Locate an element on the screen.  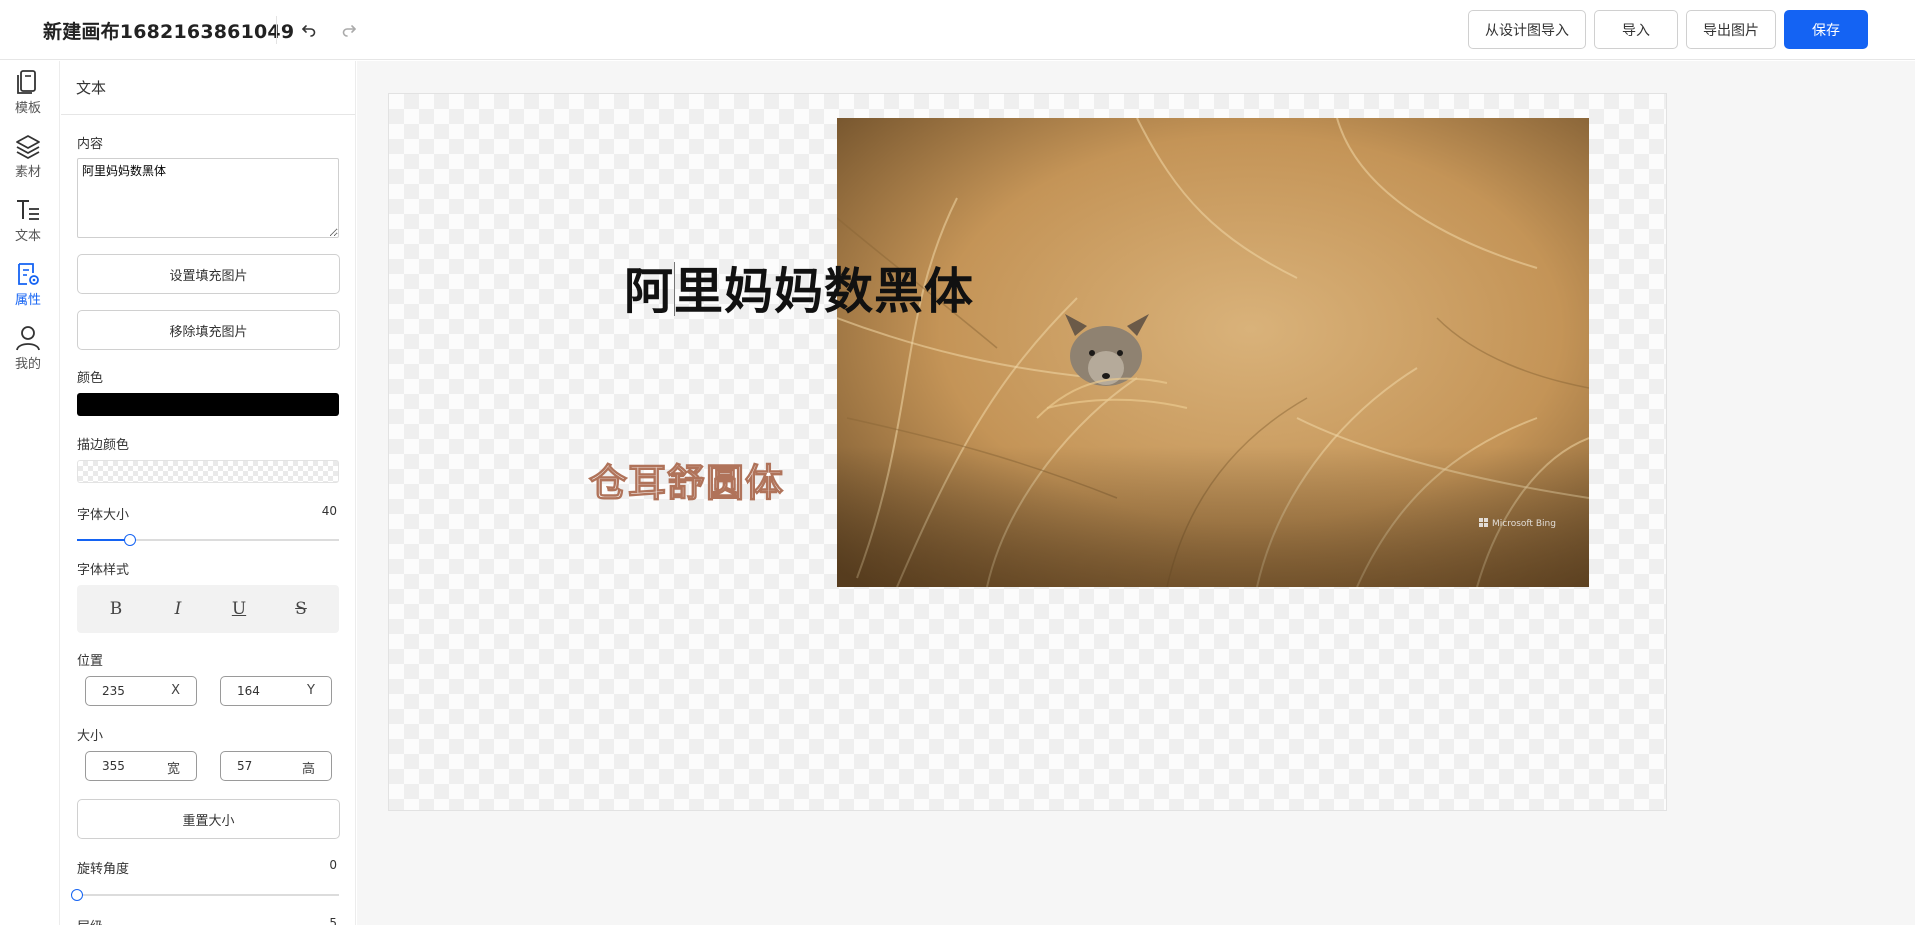
rotation-value: 0 is located at coordinates (333, 865).